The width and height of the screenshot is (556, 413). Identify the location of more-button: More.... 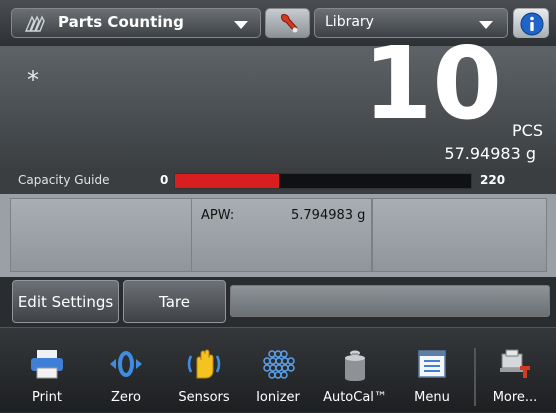
(515, 370).